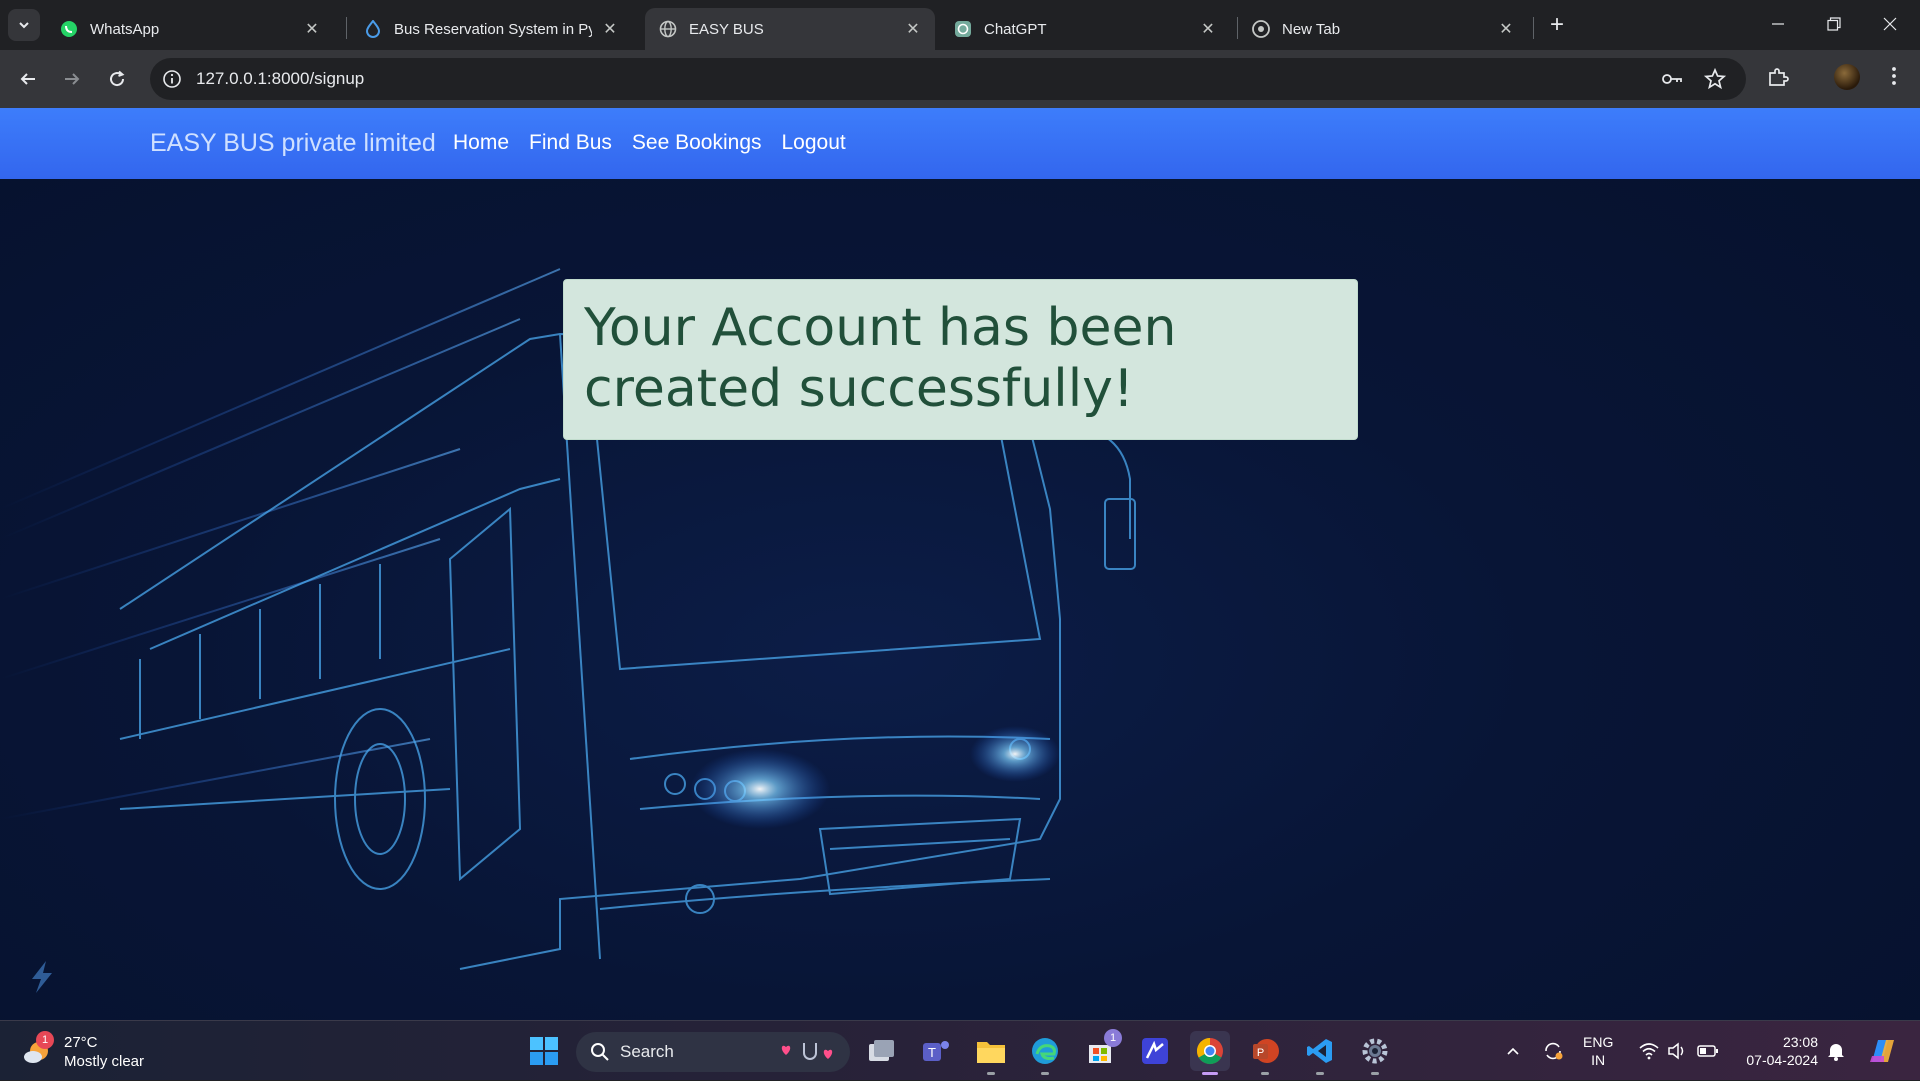 This screenshot has width=1920, height=1081. I want to click on vscode-icon, so click(1319, 1051).